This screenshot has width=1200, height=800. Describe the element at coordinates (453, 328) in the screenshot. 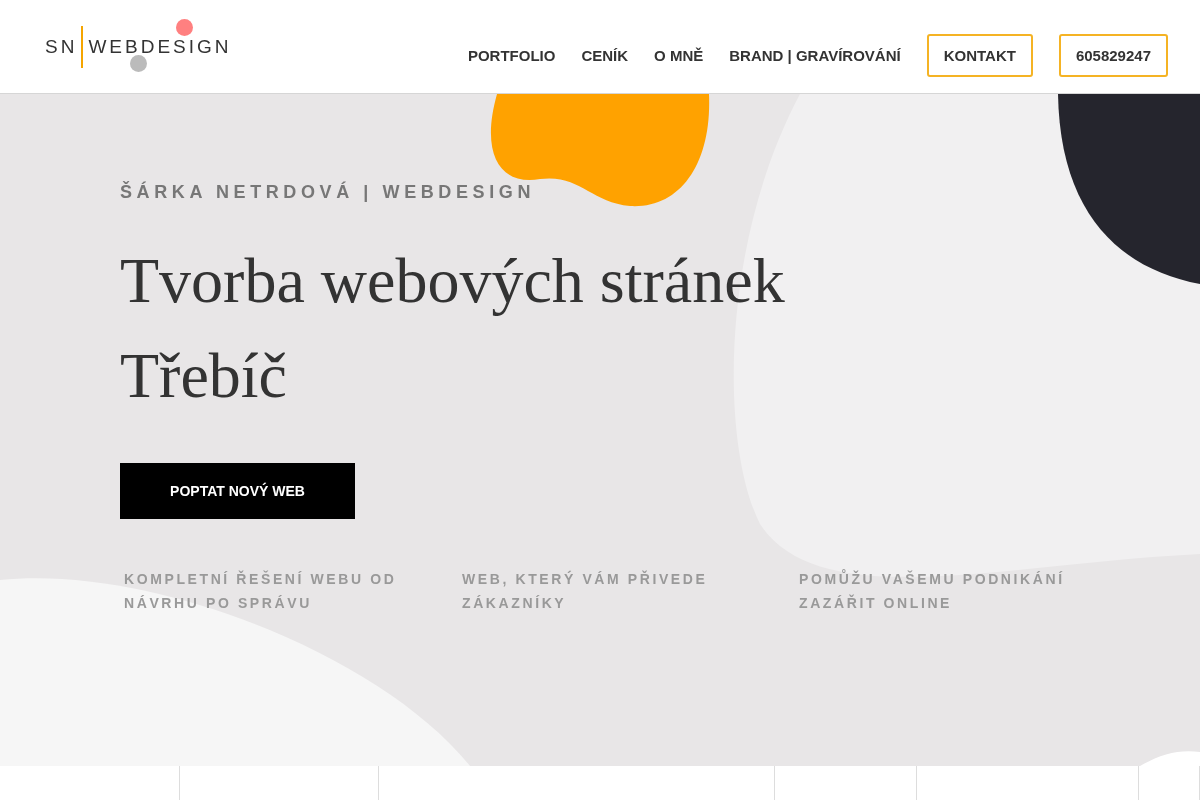

I see `hero-title: Tvorba webových stránek Třebíč` at that location.